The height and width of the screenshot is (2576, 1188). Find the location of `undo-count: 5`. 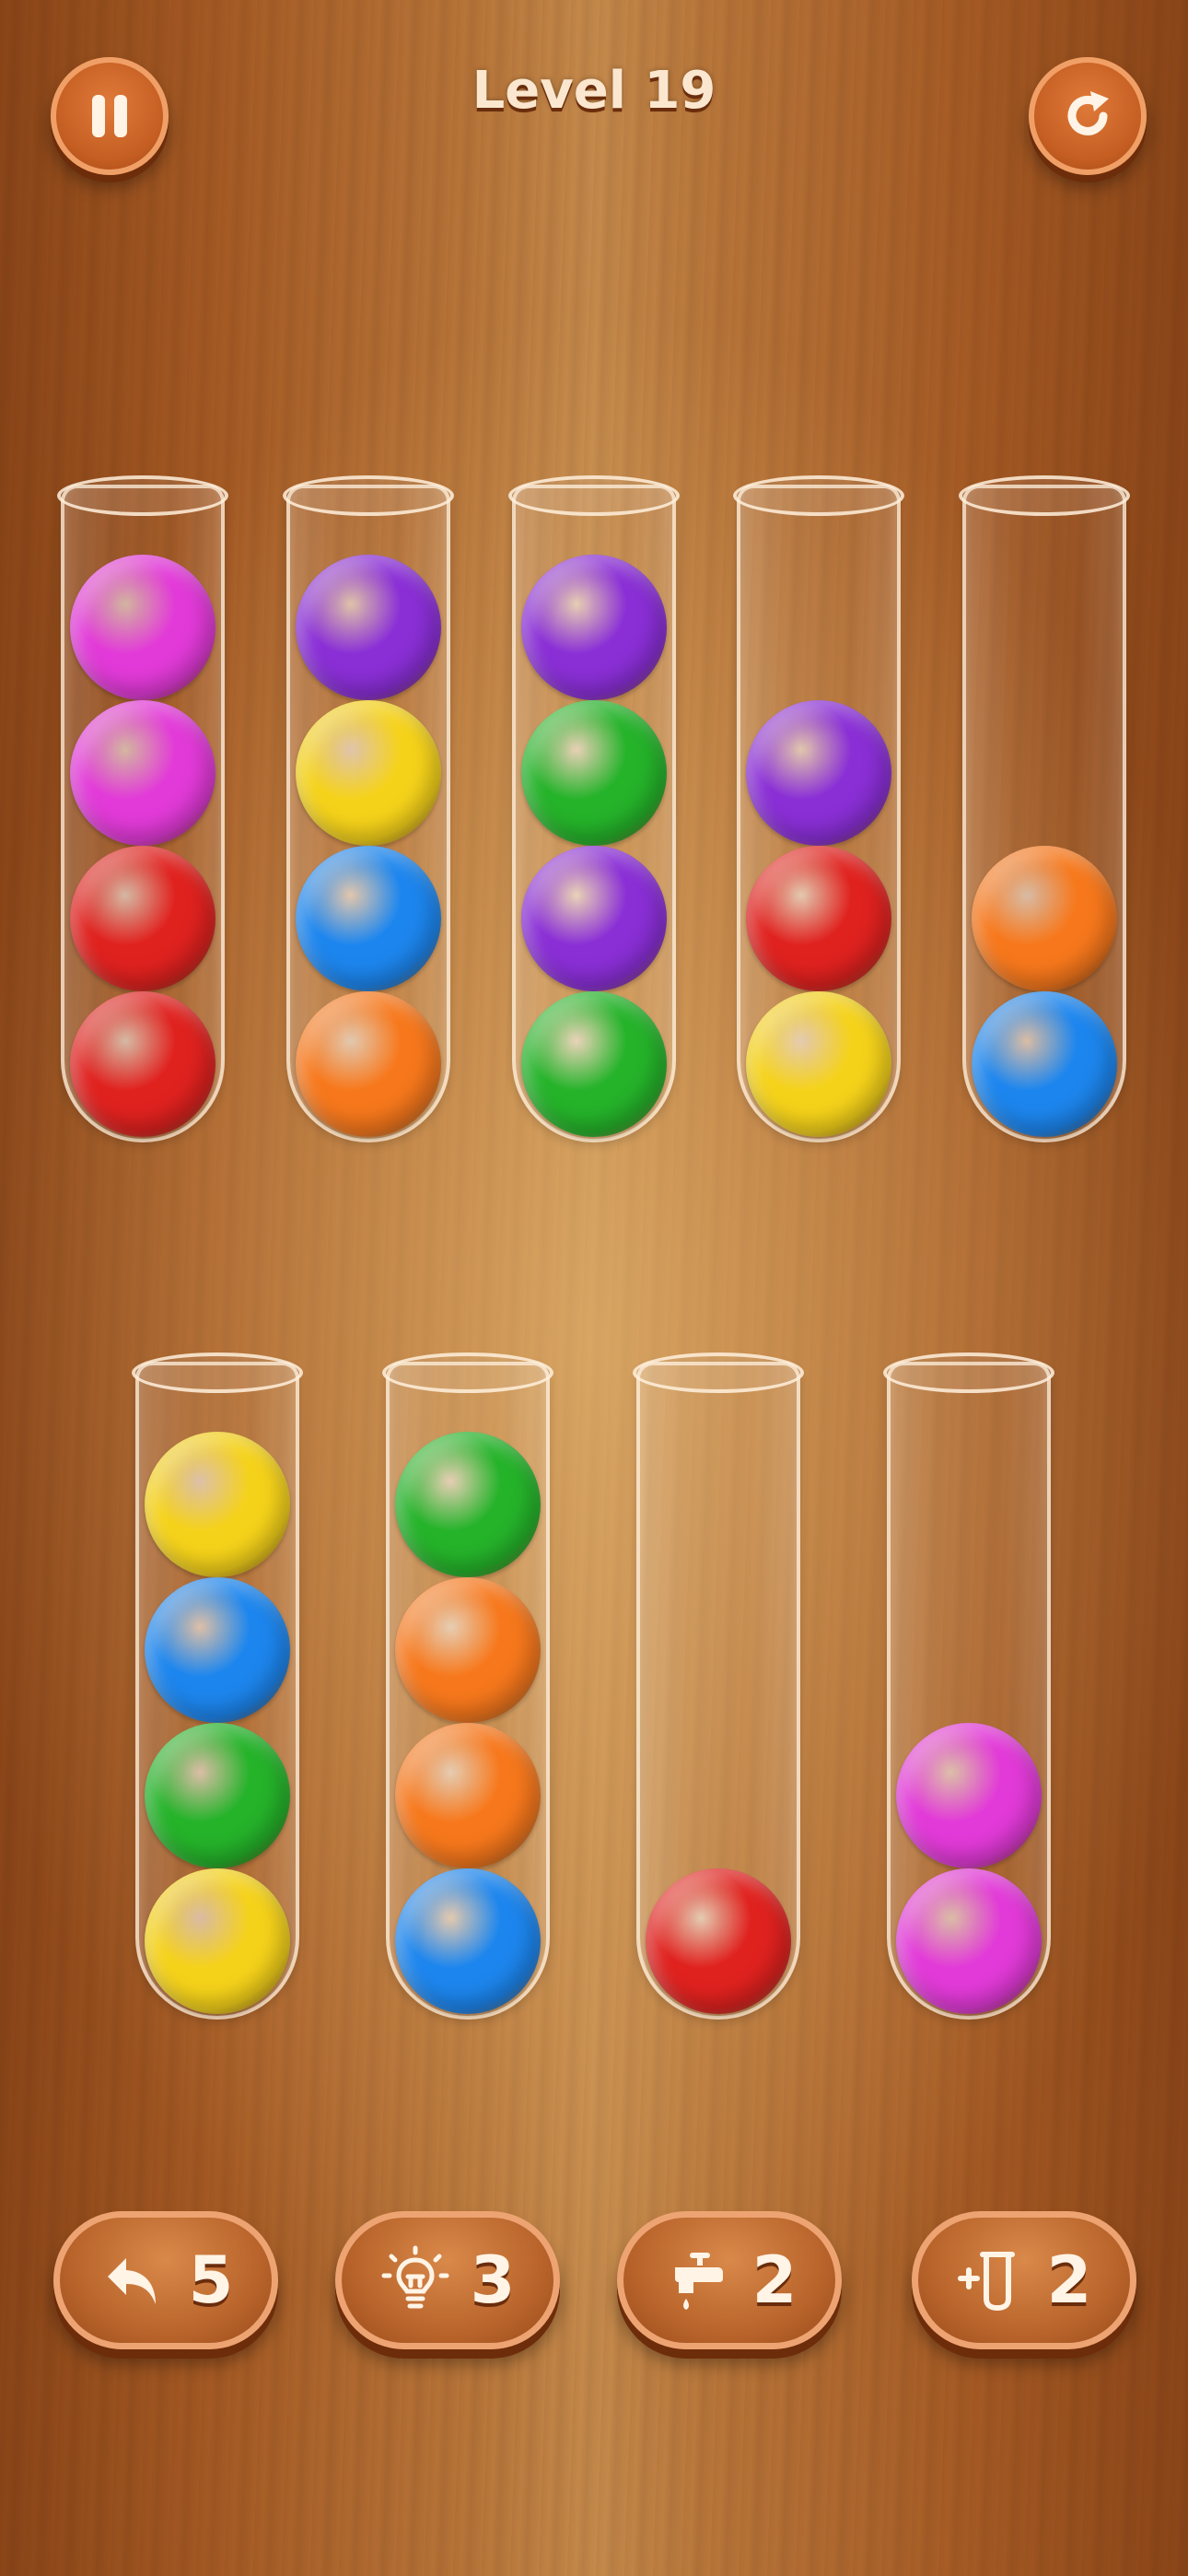

undo-count: 5 is located at coordinates (211, 2280).